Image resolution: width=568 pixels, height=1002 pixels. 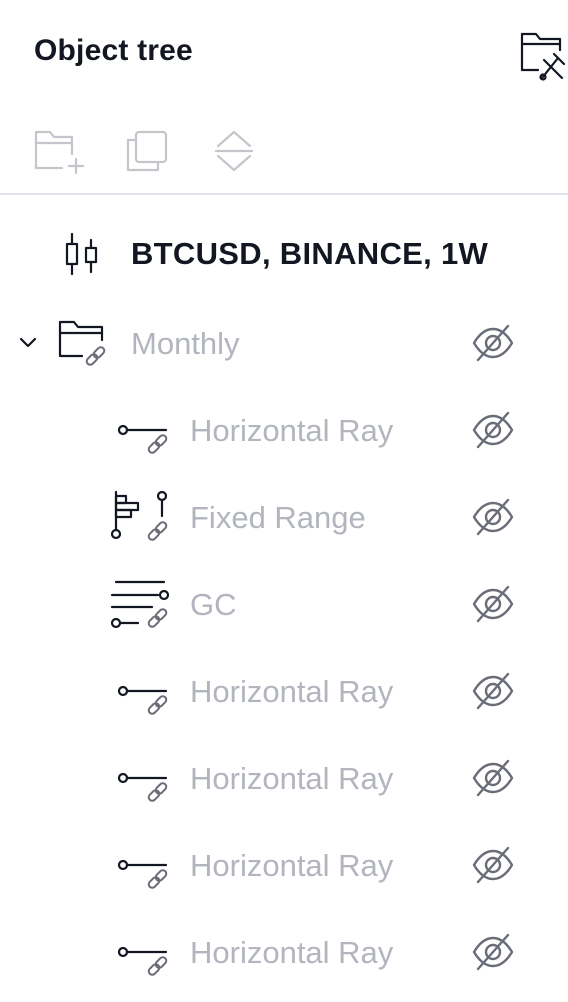 I want to click on symbol-row: BTCUSD, BINANCE, 1W, so click(x=284, y=255).